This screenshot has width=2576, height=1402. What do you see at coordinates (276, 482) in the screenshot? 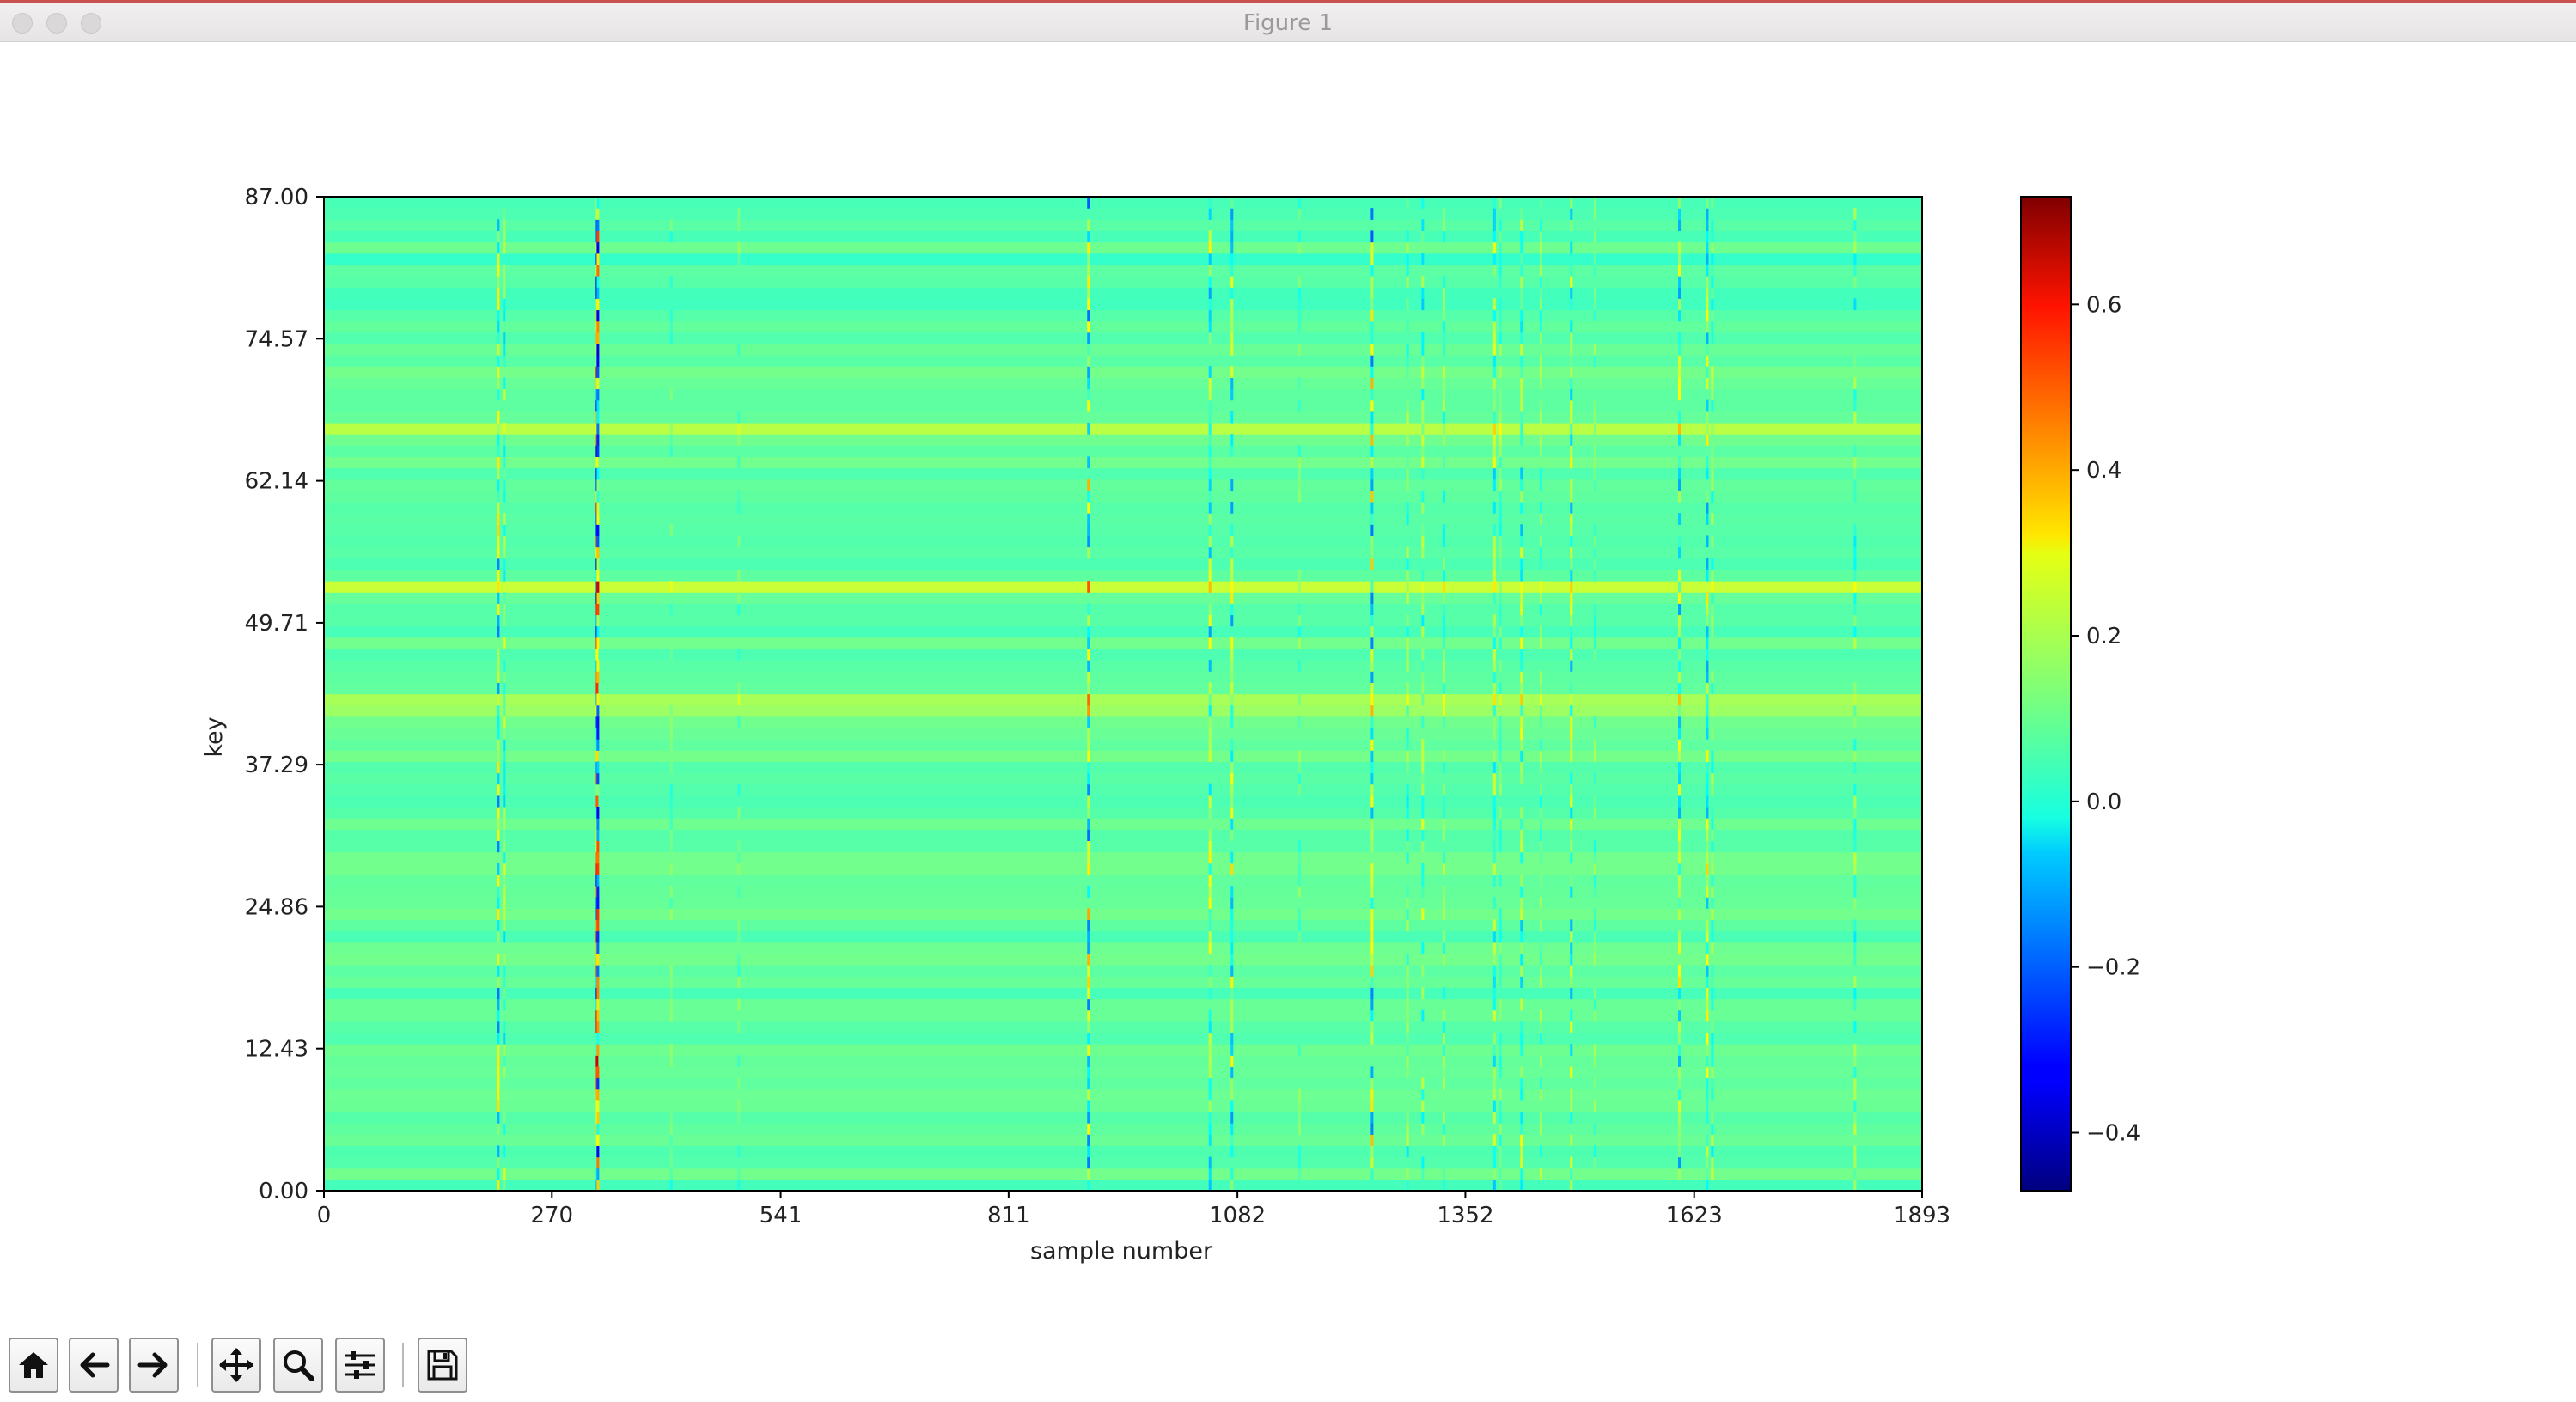
I see `y-tick-label: 62.14` at bounding box center [276, 482].